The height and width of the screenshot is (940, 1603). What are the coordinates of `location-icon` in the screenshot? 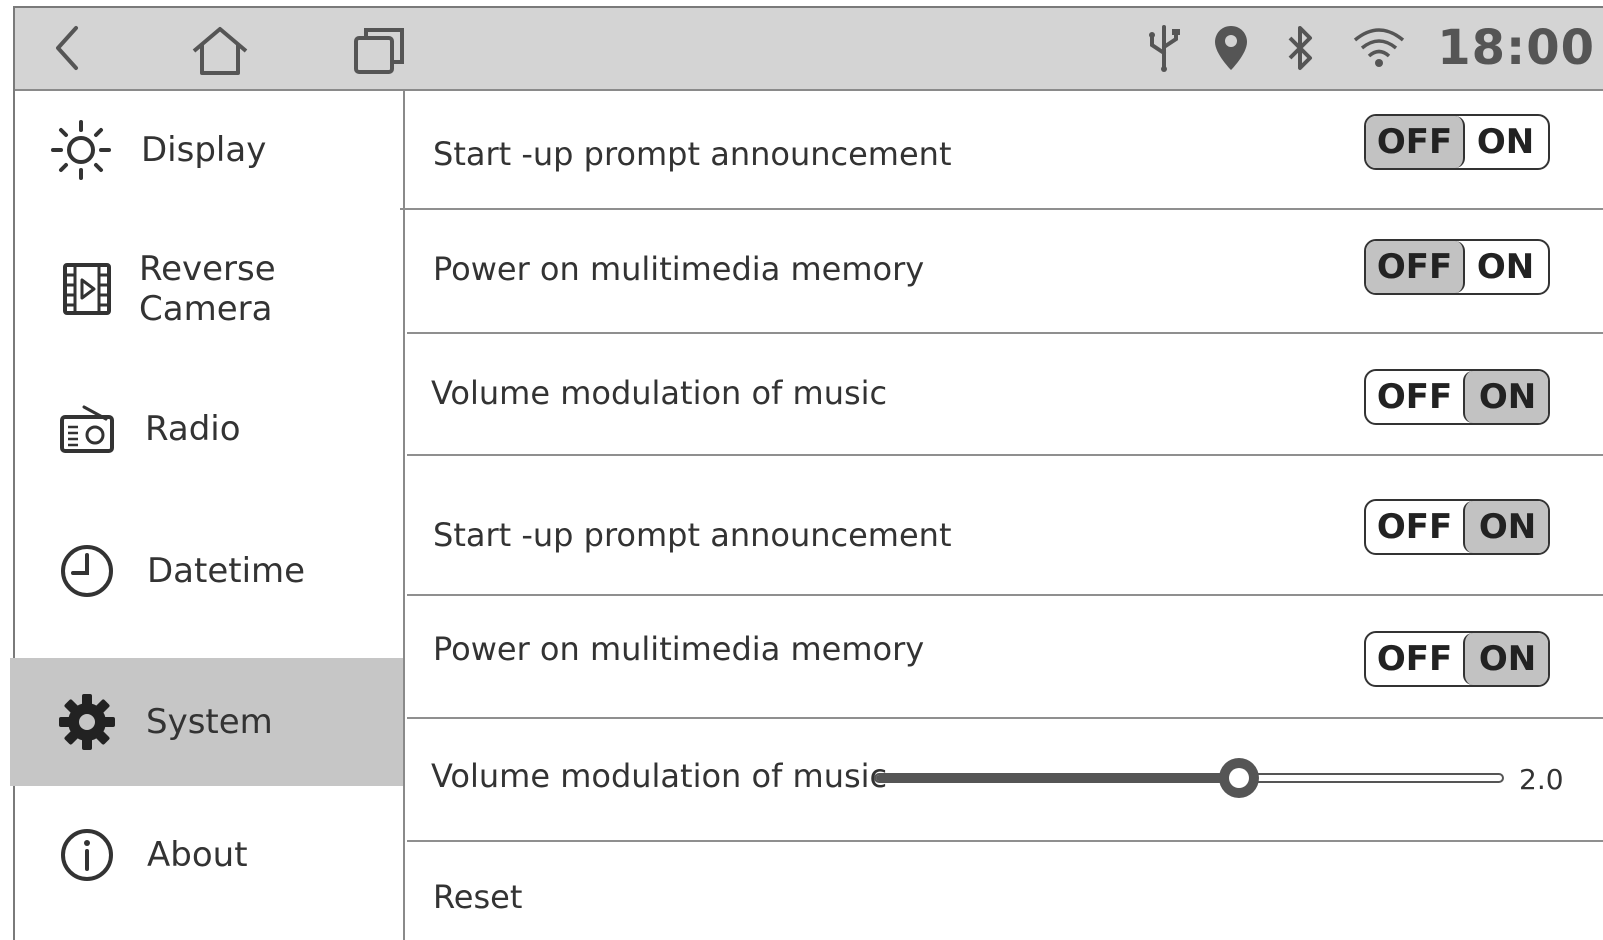 It's located at (1231, 48).